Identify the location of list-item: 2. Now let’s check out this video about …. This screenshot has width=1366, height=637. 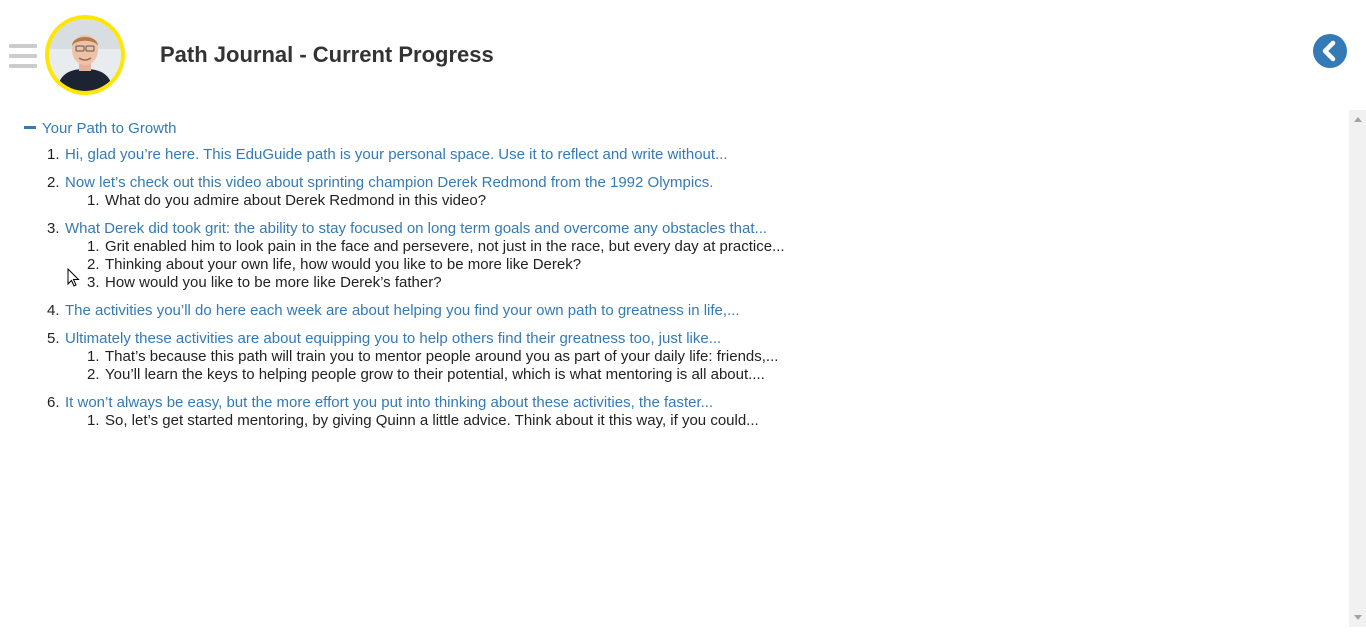
(416, 192).